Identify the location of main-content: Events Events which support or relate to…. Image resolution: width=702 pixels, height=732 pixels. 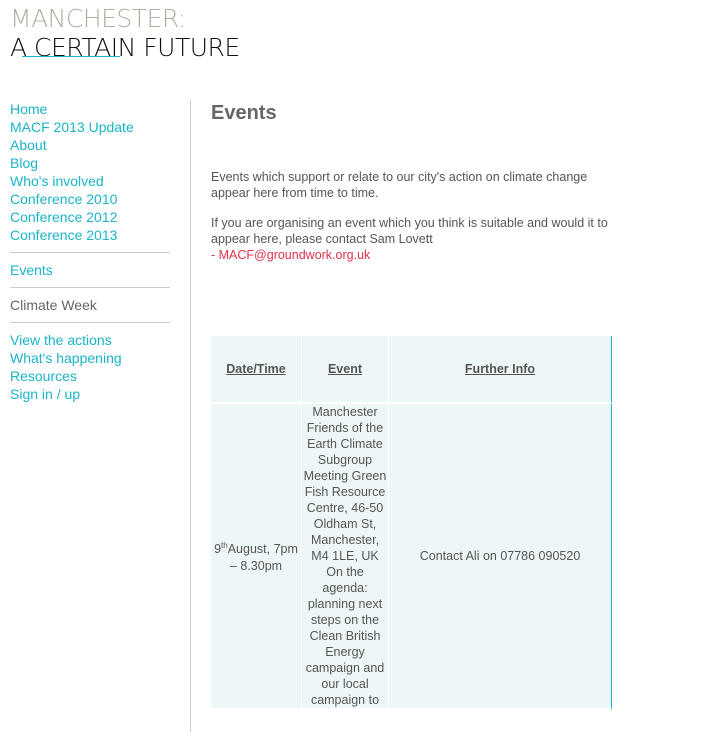
(416, 181).